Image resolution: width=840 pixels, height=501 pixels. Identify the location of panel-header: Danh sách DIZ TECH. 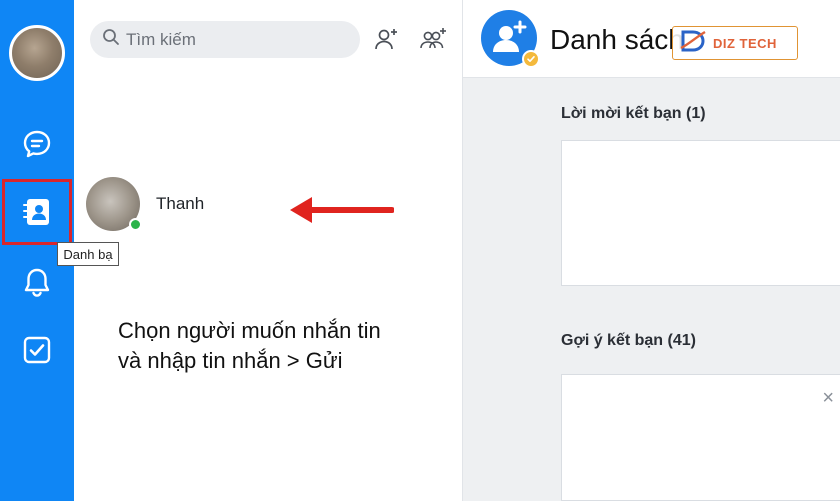
(651, 39).